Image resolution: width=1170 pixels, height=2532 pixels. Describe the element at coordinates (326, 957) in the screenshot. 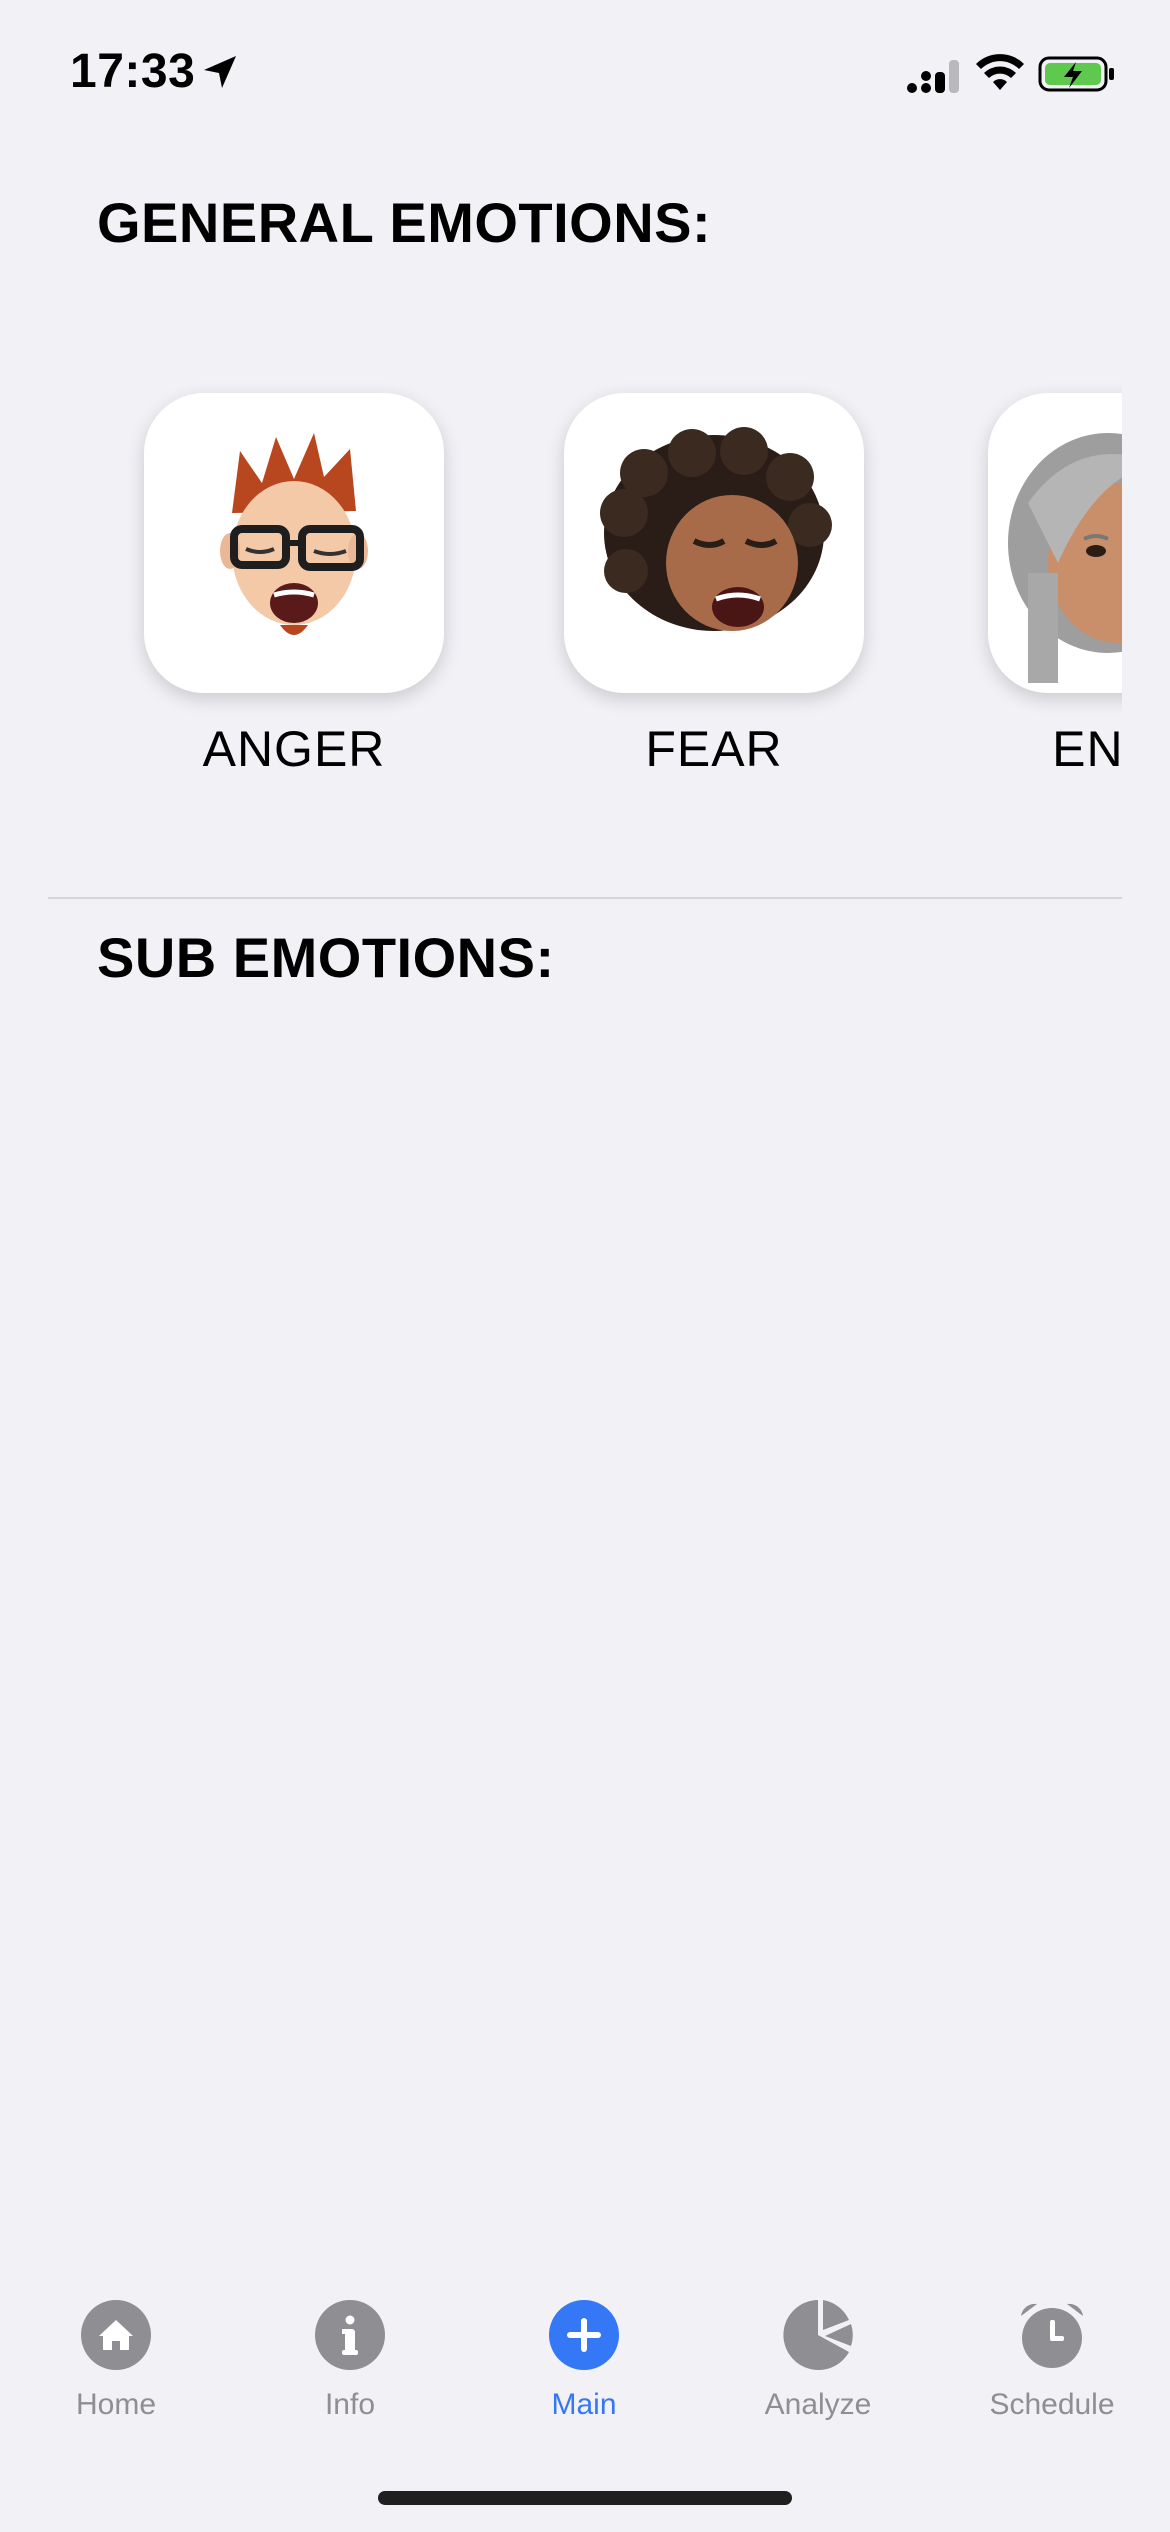

I see `sub-emotions-title: SUB EMOTIONS:` at that location.